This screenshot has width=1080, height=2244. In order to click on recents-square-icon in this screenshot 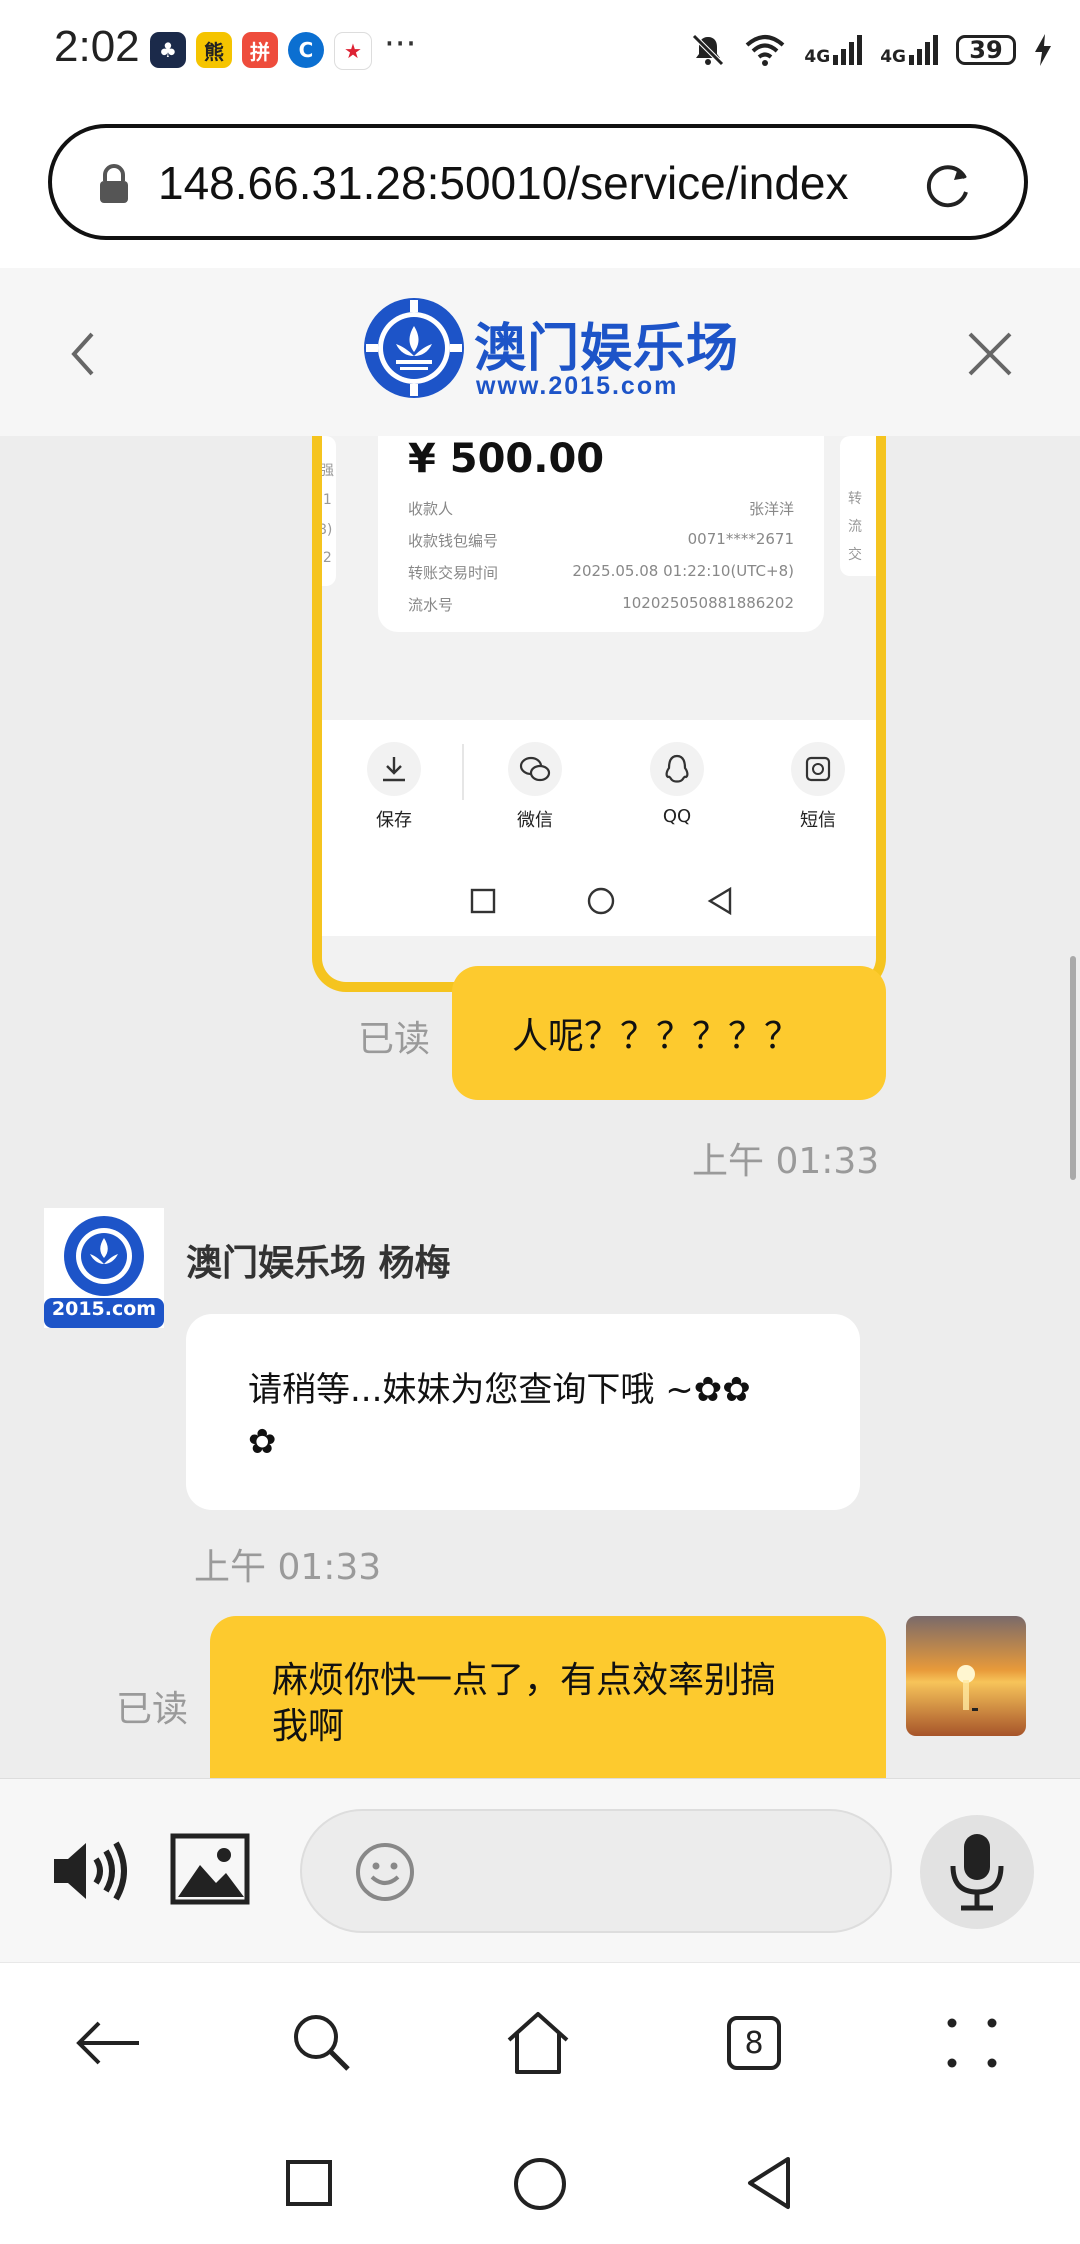, I will do `click(309, 2183)`.